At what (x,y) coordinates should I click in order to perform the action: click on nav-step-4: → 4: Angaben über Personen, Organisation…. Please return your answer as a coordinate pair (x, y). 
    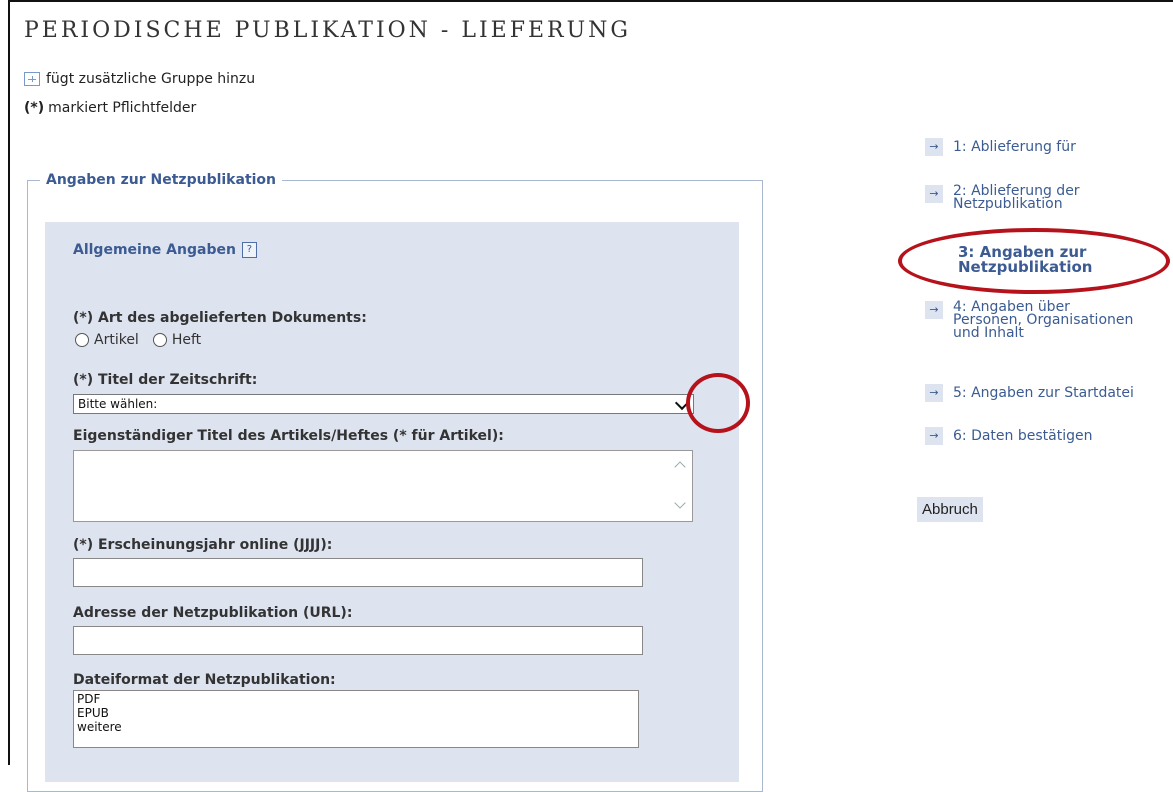
    Looking at the image, I should click on (1049, 320).